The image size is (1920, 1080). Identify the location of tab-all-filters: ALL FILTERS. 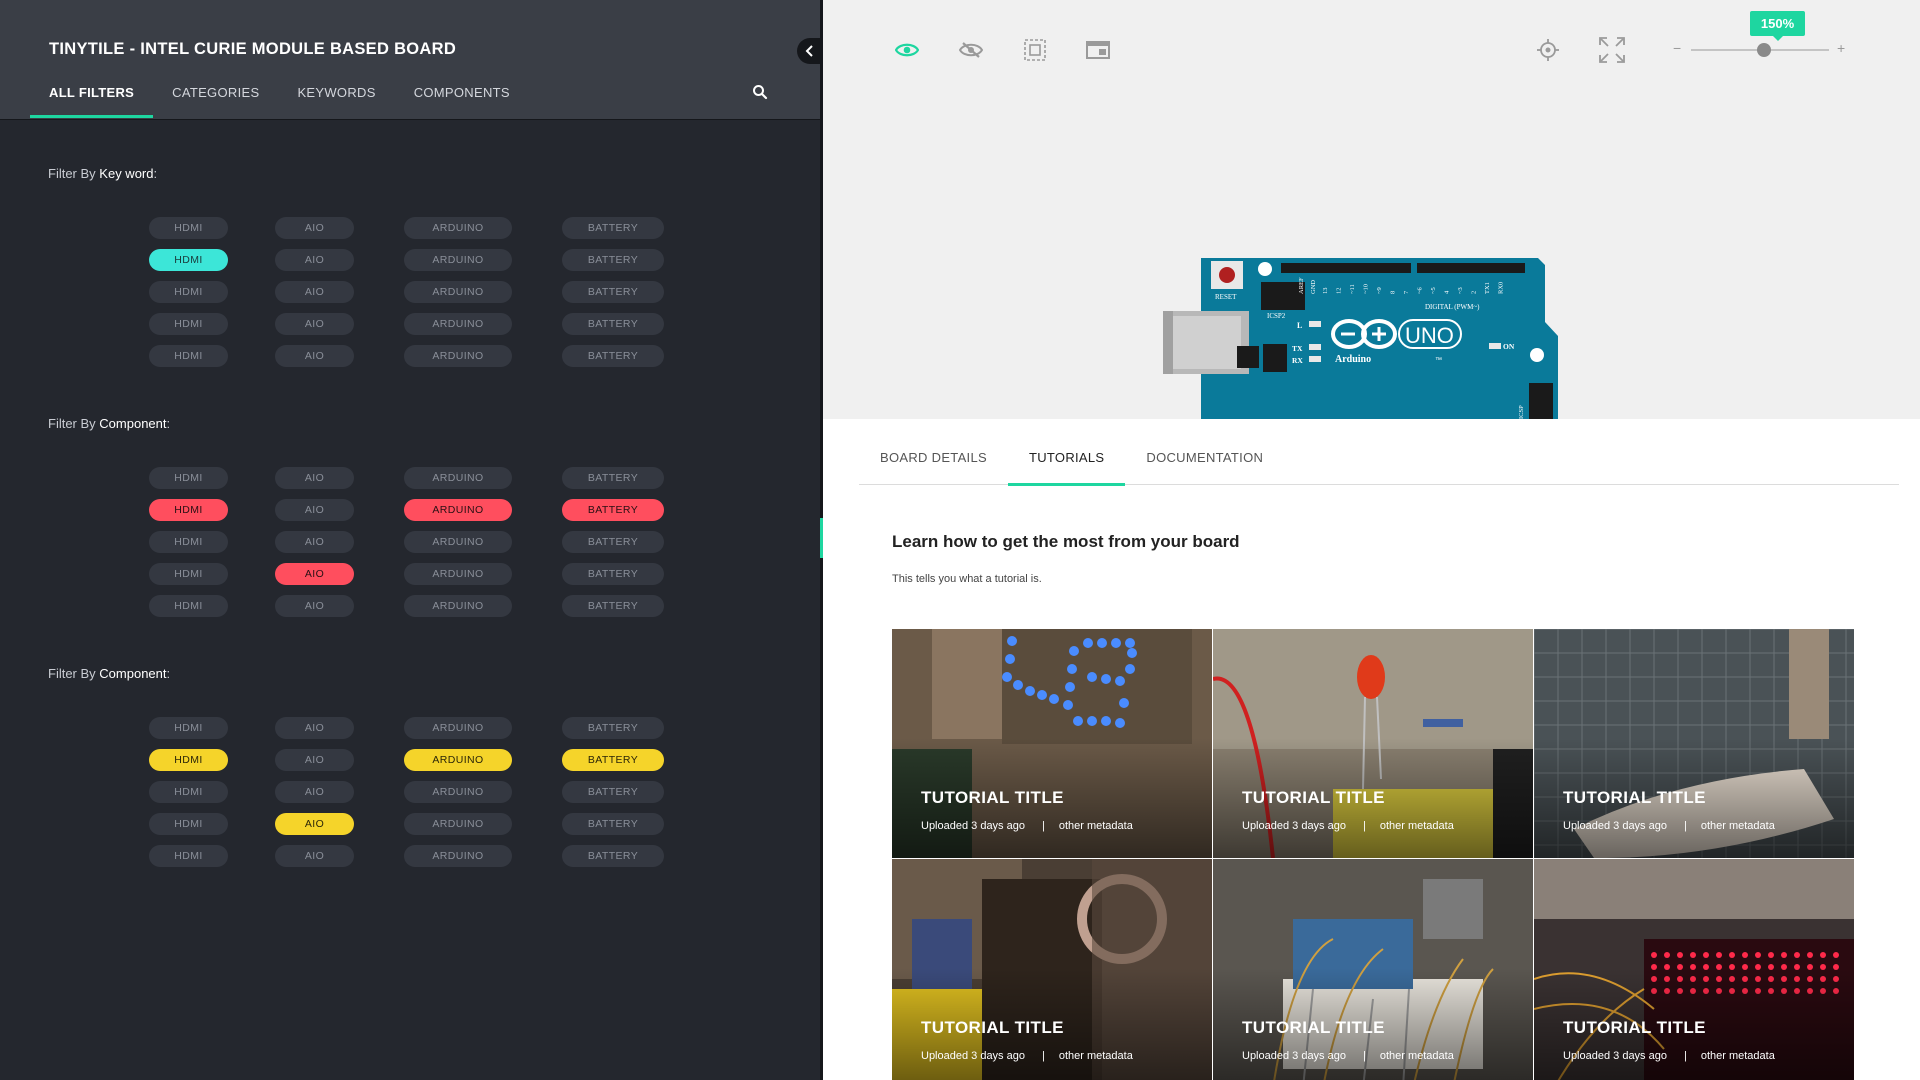
(92, 101).